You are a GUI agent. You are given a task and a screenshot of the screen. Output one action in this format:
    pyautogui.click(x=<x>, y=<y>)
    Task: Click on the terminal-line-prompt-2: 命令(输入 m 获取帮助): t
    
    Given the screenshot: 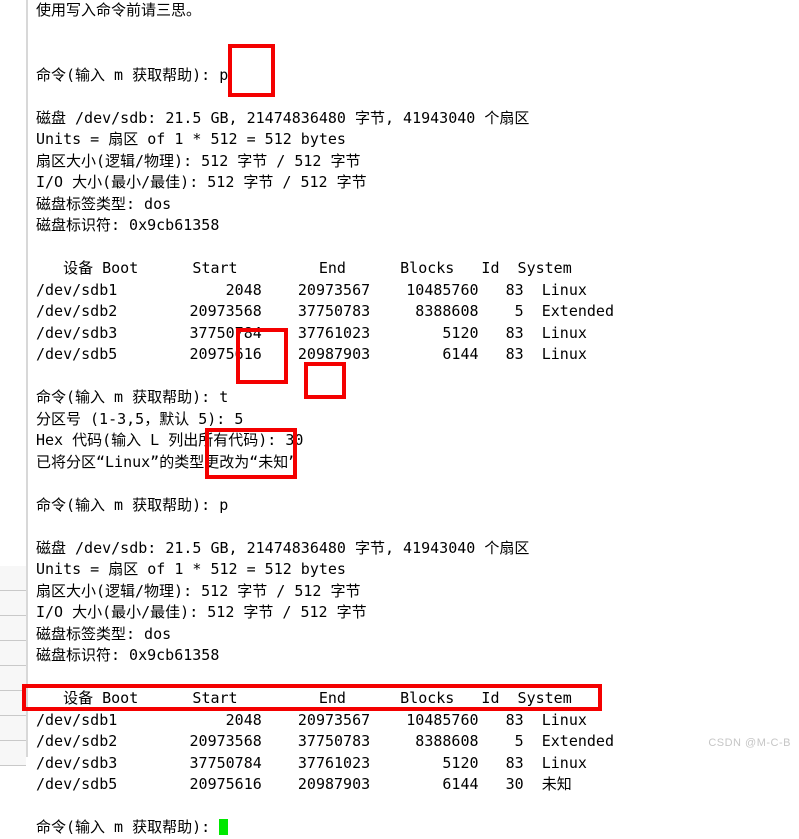 What is the action you would take?
    pyautogui.click(x=132, y=397)
    